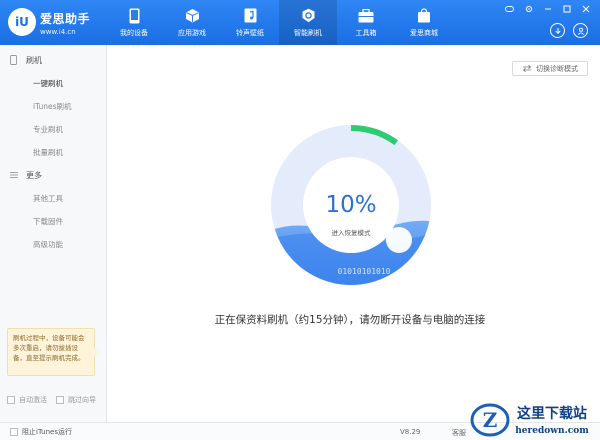 The image size is (600, 440). Describe the element at coordinates (53, 83) in the screenshot. I see `sidebar-item-one-click-flash: 一键刷机` at that location.